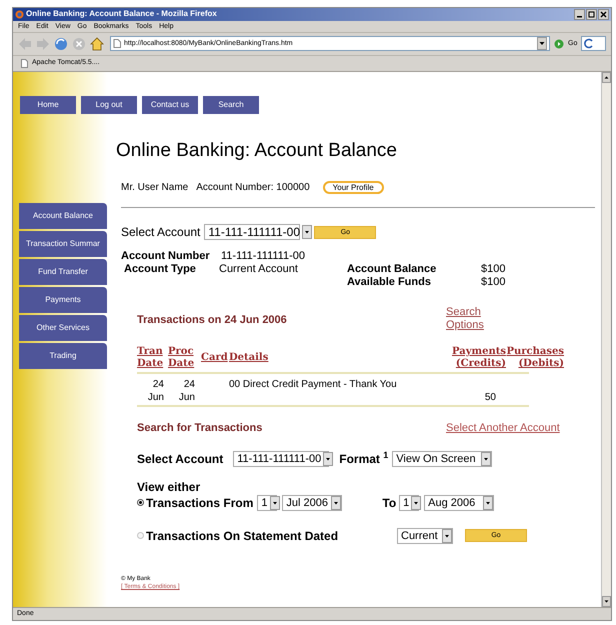 The height and width of the screenshot is (625, 616). Describe the element at coordinates (170, 105) in the screenshot. I see `nav-button: Contact us` at that location.